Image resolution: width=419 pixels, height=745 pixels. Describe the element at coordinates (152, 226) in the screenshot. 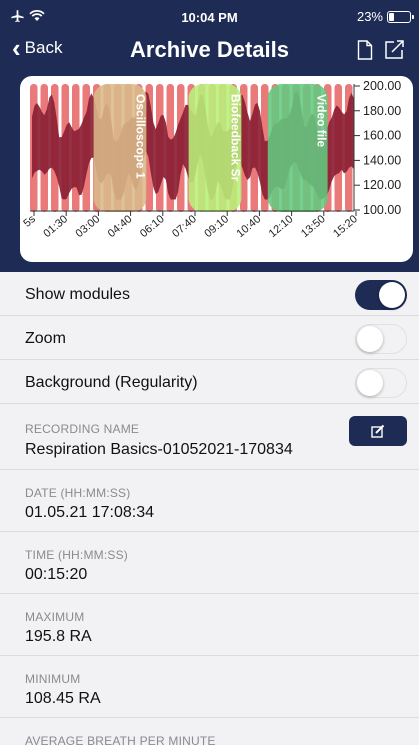

I see `x-tick-label: 06:10` at that location.